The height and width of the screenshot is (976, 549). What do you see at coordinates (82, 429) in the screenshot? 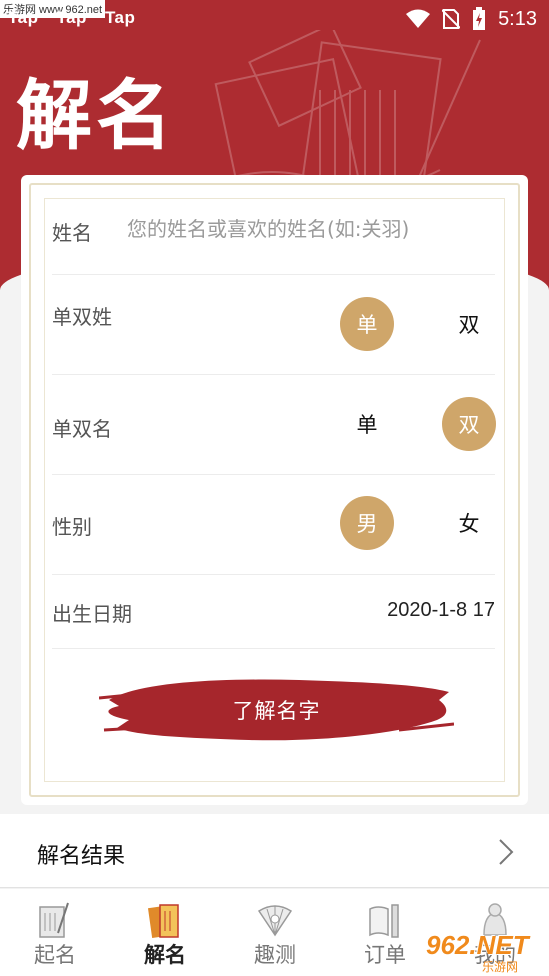
I see `given-name-type-label: 单双名` at bounding box center [82, 429].